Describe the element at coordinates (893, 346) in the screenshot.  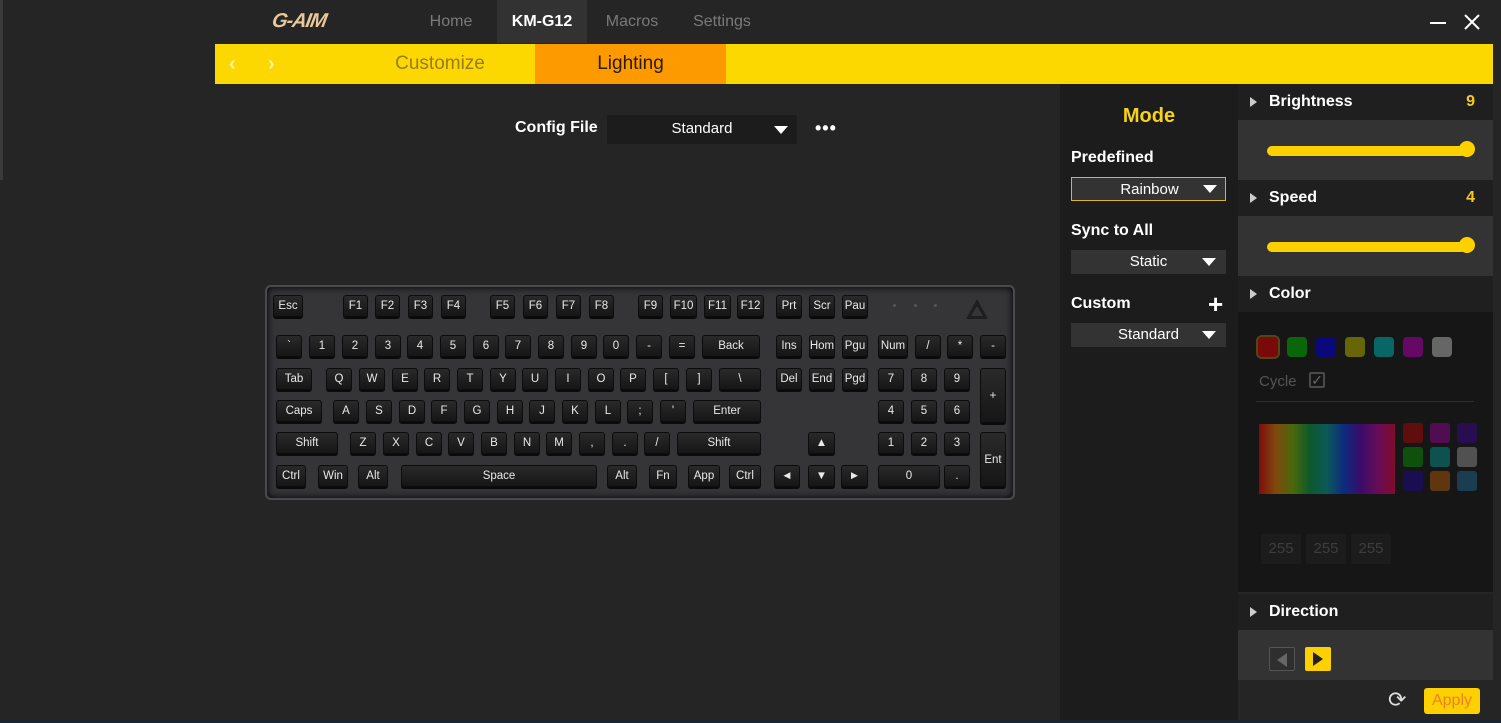
I see `key: Num` at that location.